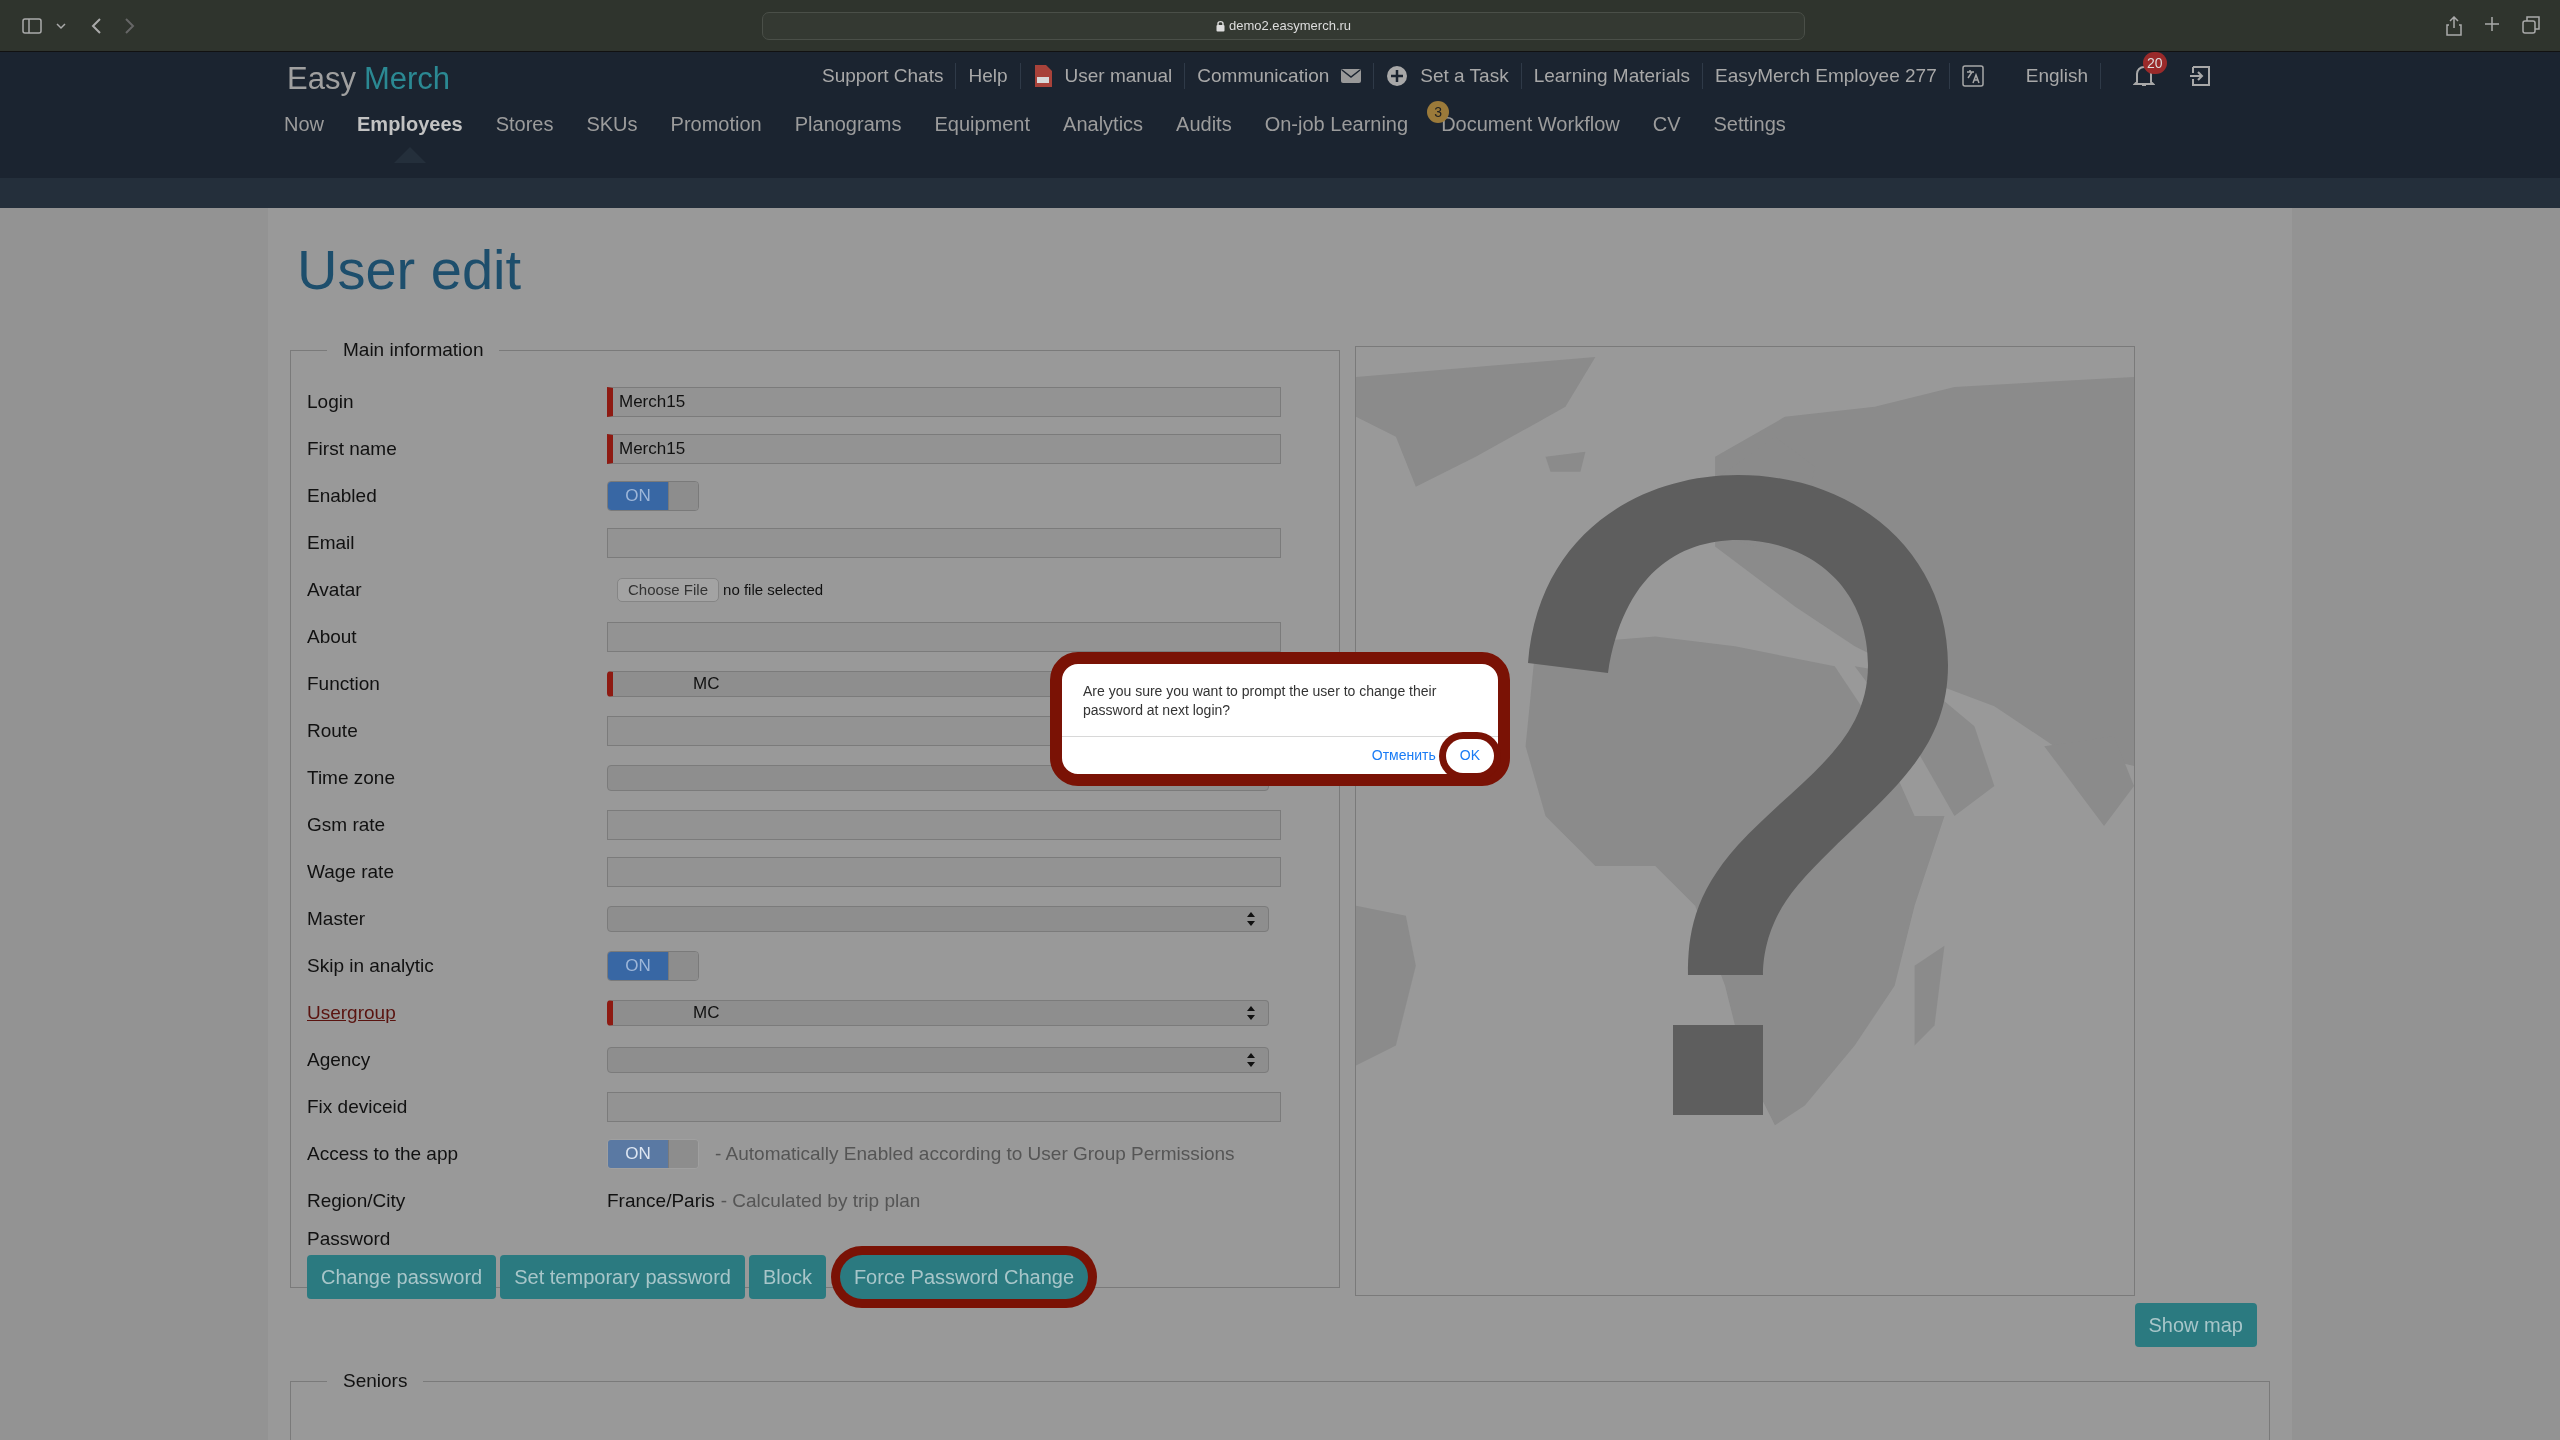 This screenshot has height=1440, width=2560. I want to click on field-label: Route, so click(332, 730).